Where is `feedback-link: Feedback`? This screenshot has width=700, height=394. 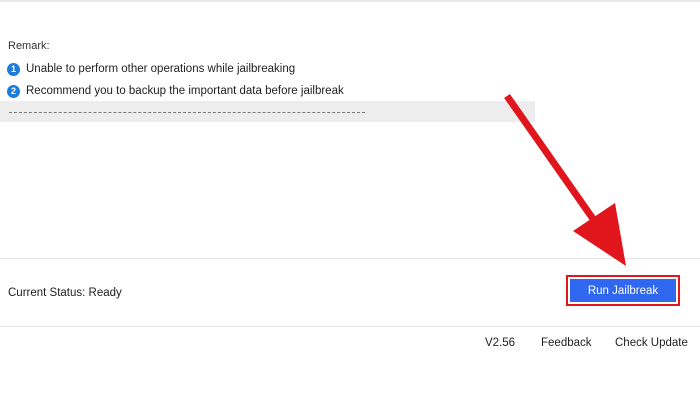
feedback-link: Feedback is located at coordinates (566, 343).